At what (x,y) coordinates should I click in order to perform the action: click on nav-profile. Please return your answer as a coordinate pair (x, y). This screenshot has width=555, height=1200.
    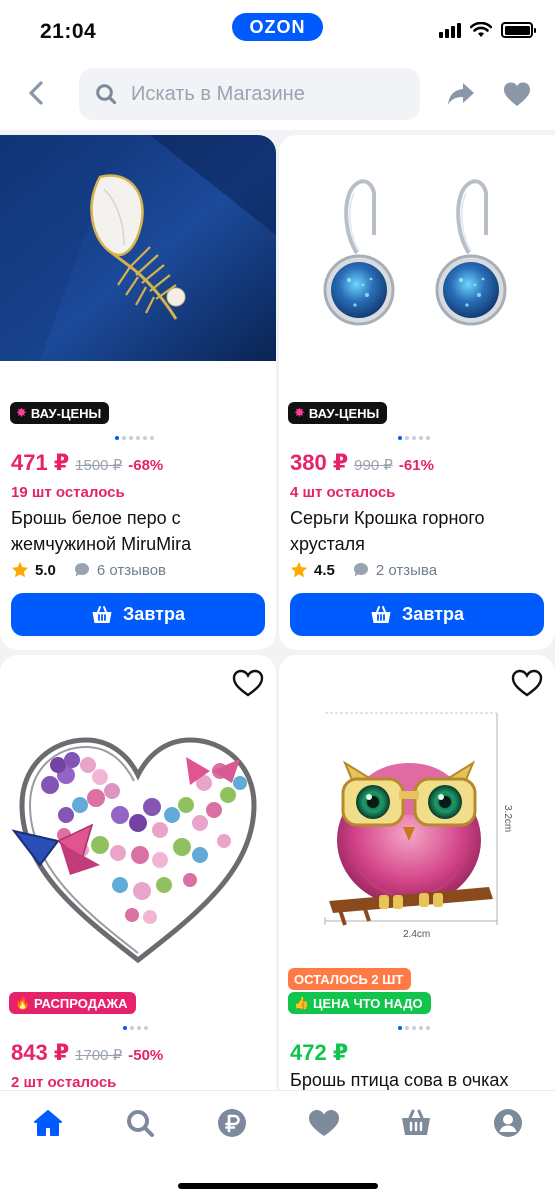
    Looking at the image, I should click on (508, 1123).